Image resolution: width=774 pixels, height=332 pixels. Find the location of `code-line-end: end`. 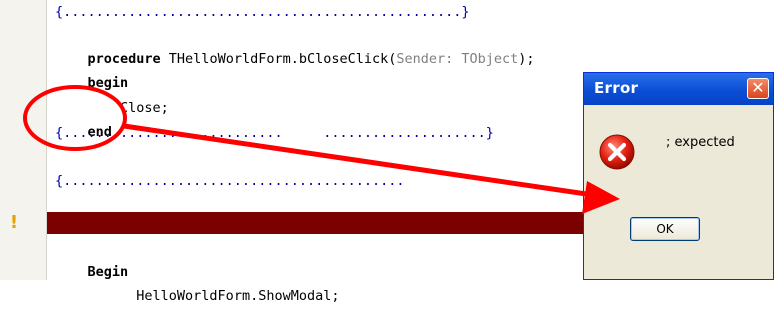

code-line-end: end is located at coordinates (83, 118).